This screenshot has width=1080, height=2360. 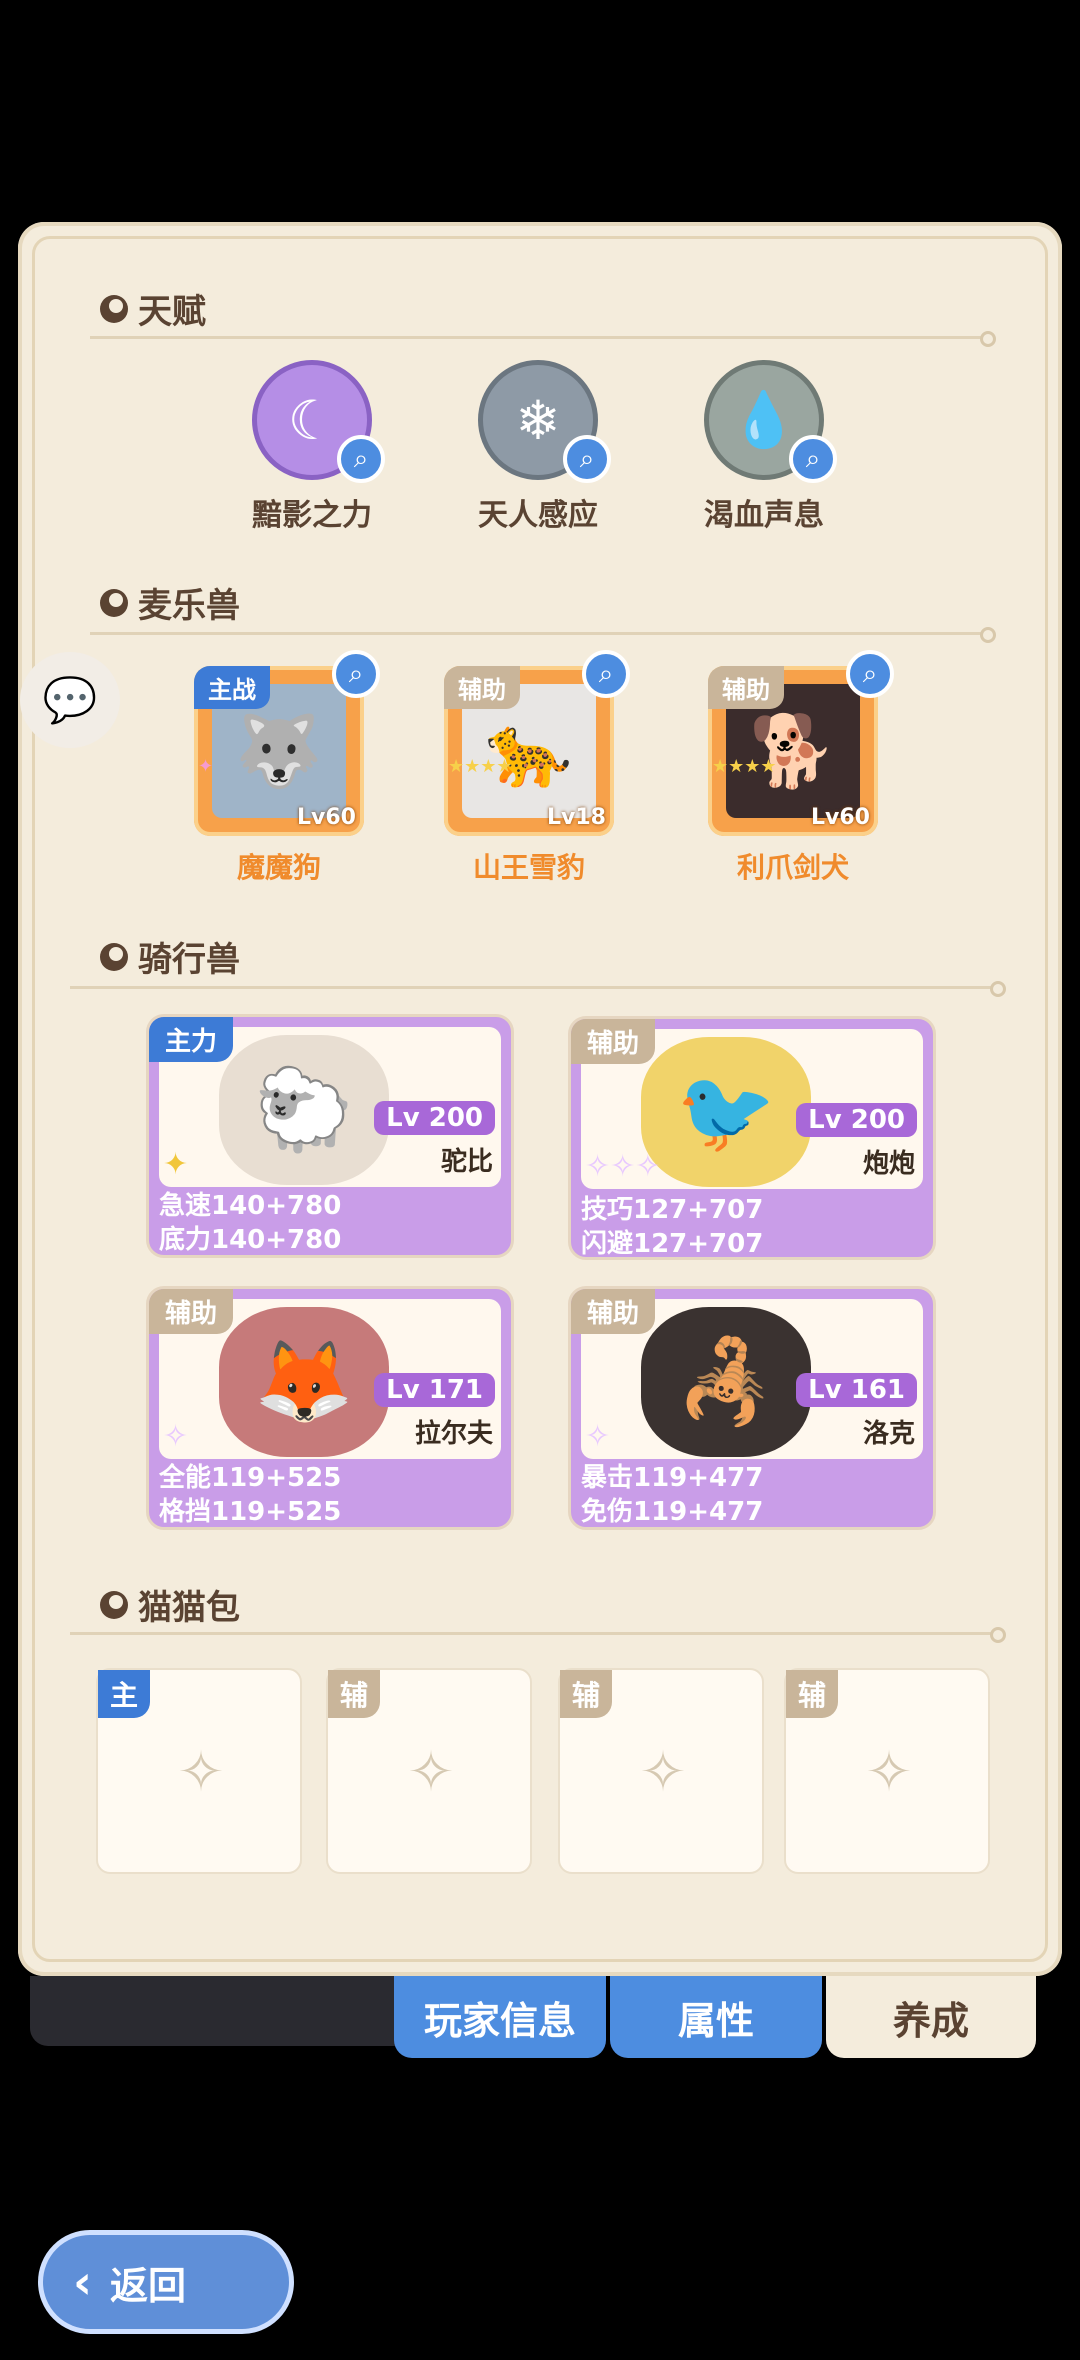 I want to click on mount-stat: 闪避127+707, so click(x=672, y=1244).